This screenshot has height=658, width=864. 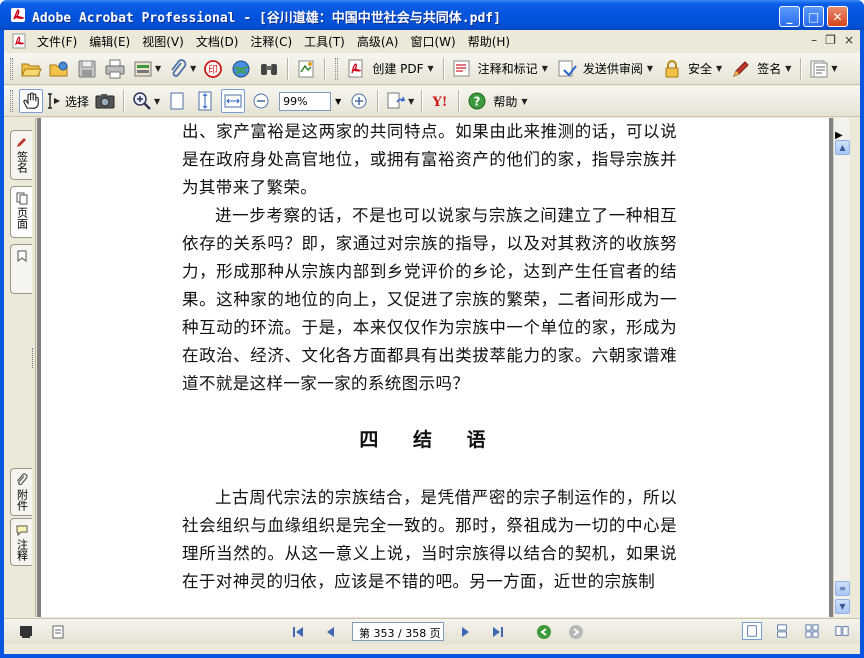 I want to click on zoom-in-magnifier-icon, so click(x=142, y=101).